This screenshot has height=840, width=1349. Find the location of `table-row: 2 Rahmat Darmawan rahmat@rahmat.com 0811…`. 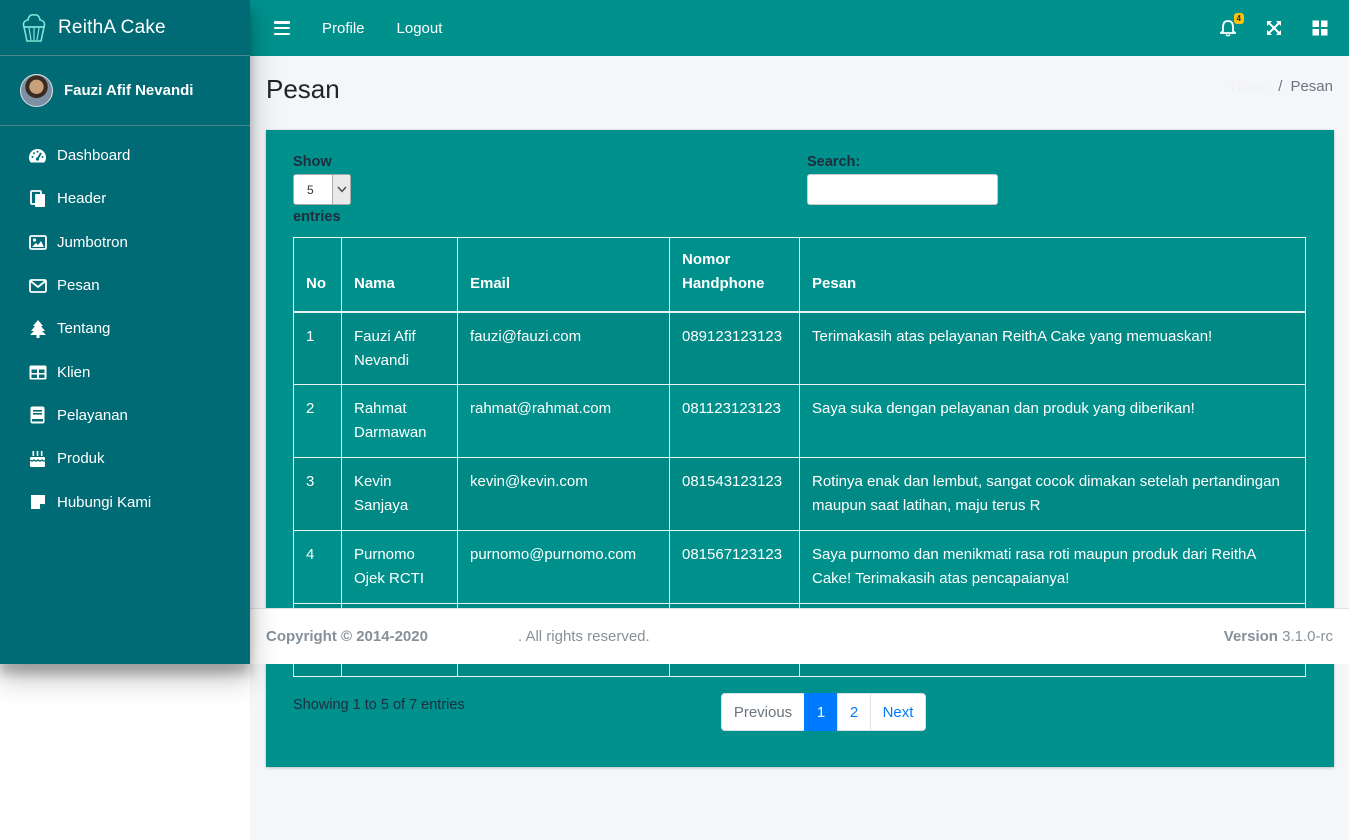

table-row: 2 Rahmat Darmawan rahmat@rahmat.com 0811… is located at coordinates (799, 421).